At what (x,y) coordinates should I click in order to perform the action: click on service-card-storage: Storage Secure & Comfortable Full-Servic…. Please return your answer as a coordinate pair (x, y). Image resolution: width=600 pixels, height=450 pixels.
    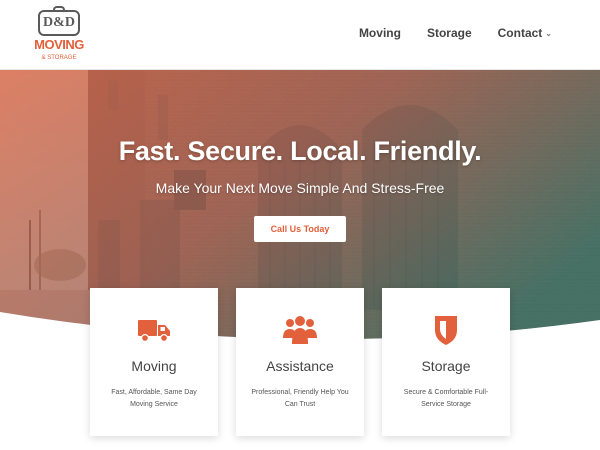
    Looking at the image, I should click on (446, 362).